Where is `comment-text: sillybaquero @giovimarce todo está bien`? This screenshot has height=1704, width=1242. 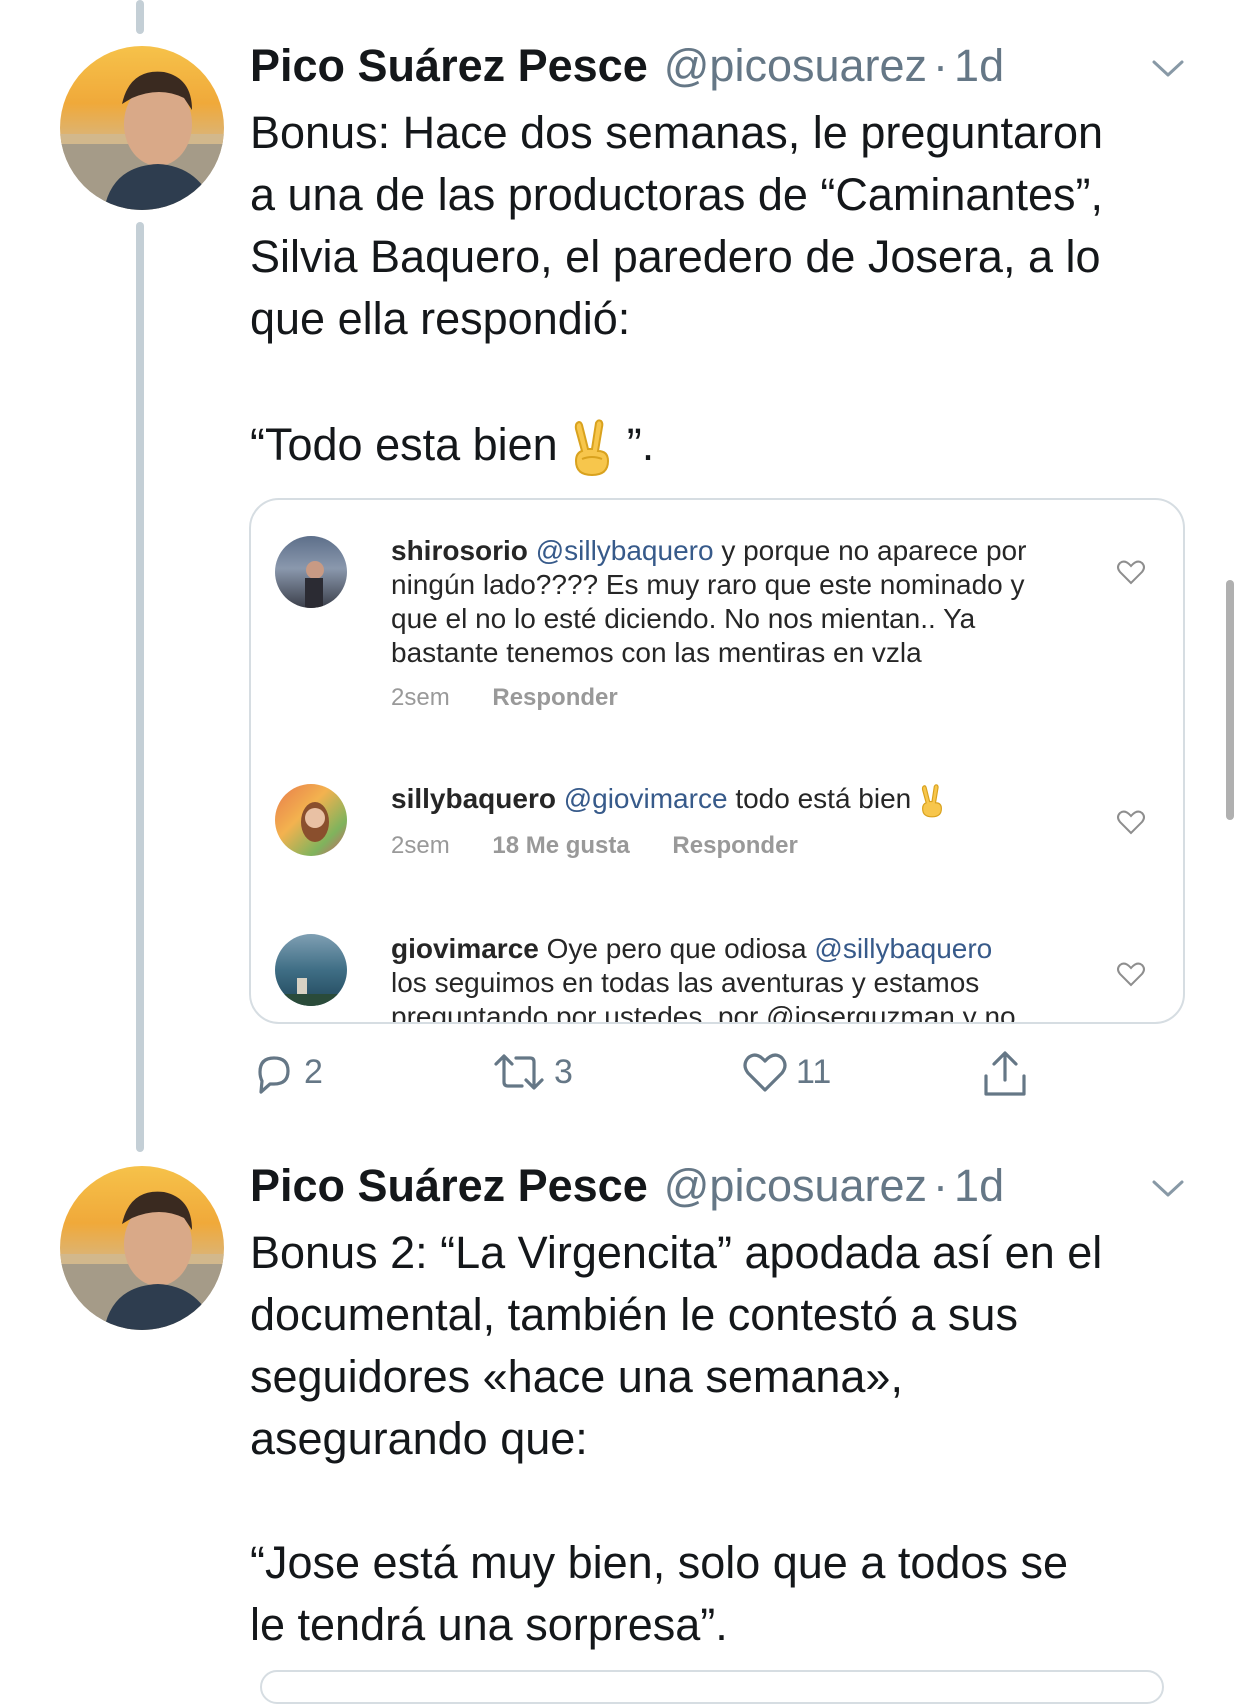
comment-text: sillybaquero @giovimarce todo está bien is located at coordinates (741, 800).